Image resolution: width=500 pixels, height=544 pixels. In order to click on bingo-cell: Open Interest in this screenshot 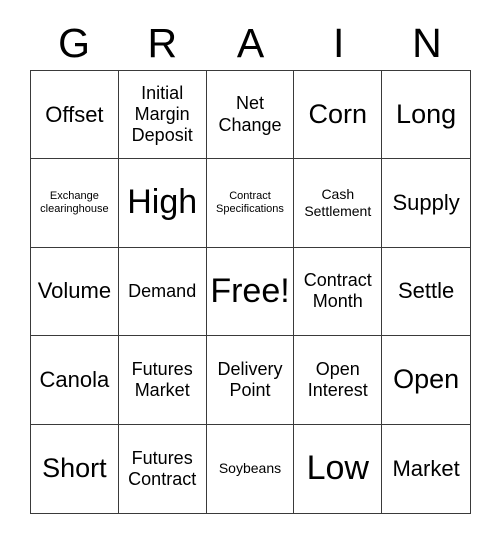, I will do `click(338, 380)`.